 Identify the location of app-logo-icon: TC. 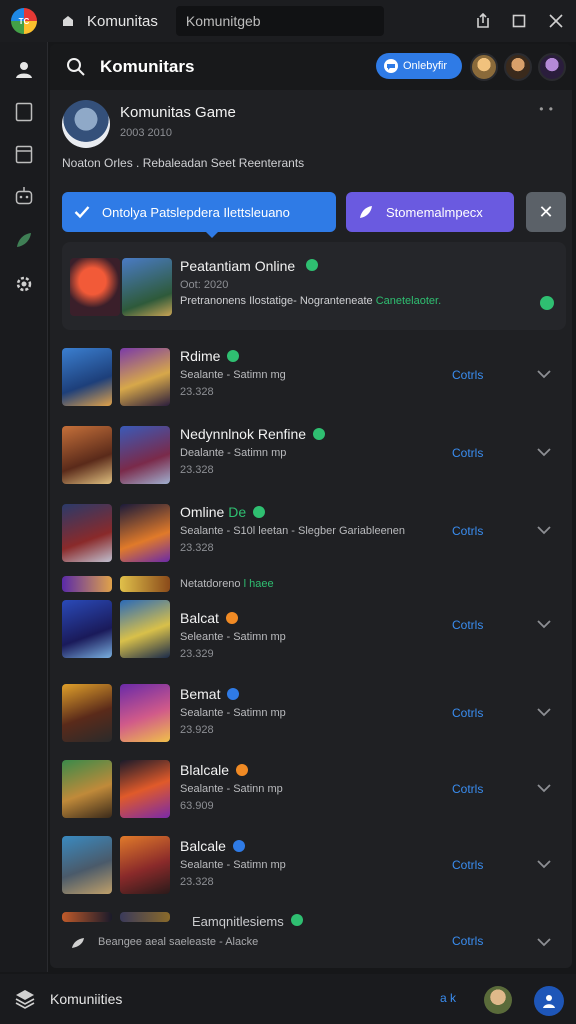
(24, 21).